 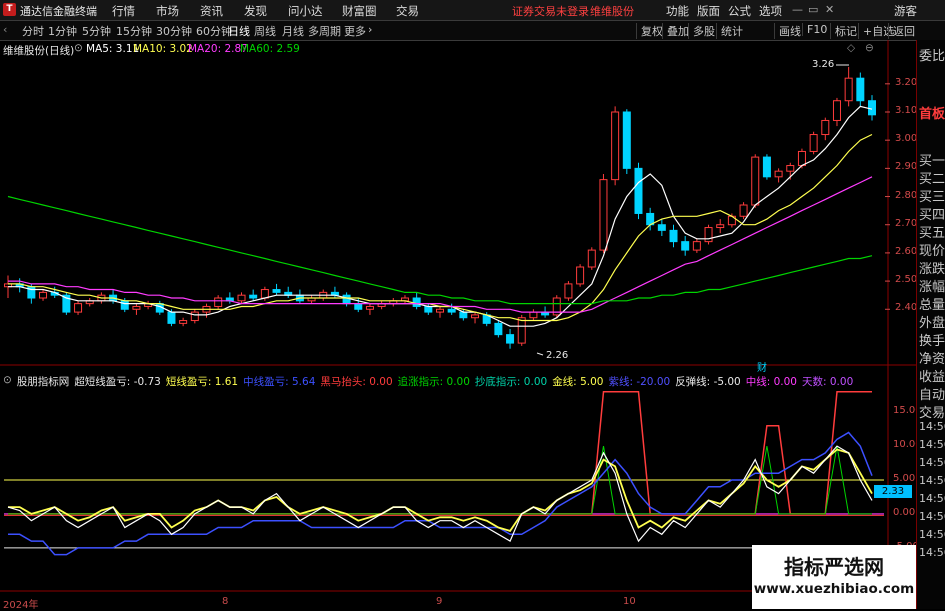 I want to click on indicator-legend-item: 紫线: -20.00, so click(x=639, y=382).